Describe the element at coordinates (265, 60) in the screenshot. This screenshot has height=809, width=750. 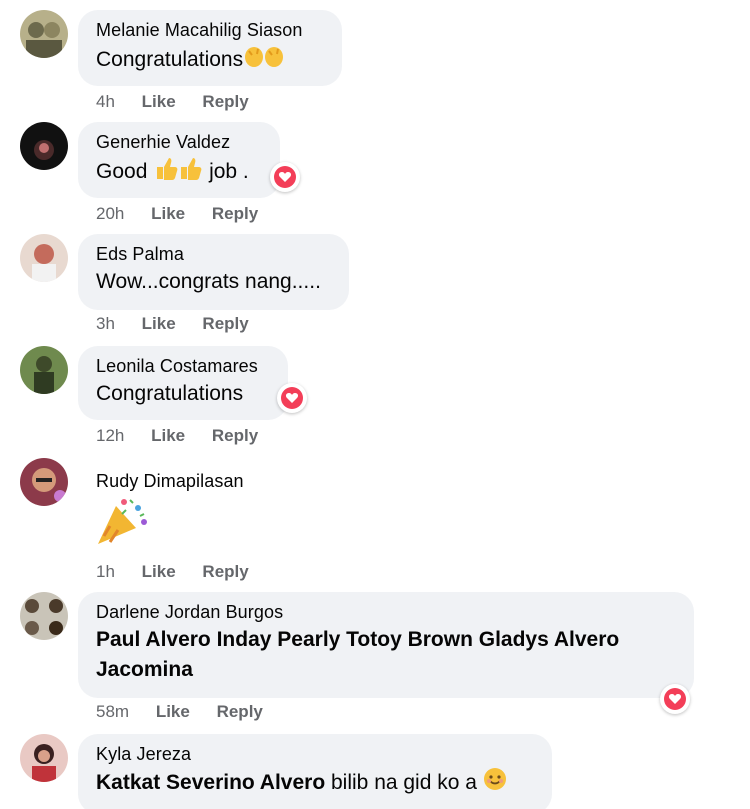
I see `clapping-hands-icon` at that location.